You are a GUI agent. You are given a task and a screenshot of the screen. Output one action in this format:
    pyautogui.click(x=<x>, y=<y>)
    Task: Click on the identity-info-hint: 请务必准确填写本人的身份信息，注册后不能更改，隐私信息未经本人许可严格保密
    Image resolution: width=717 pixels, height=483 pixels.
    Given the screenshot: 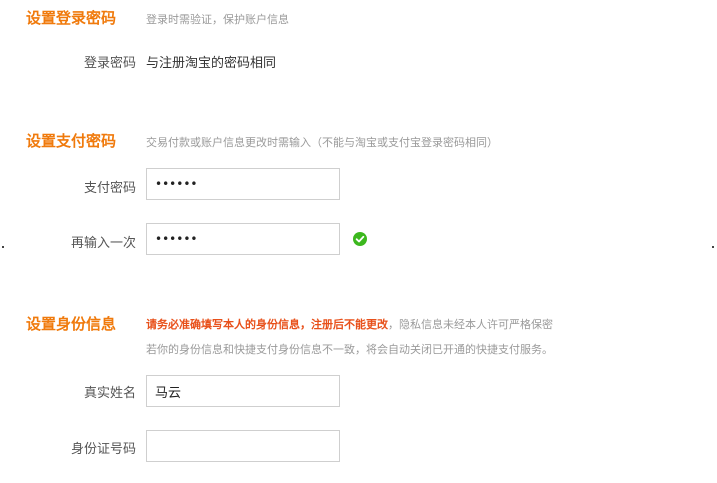 What is the action you would take?
    pyautogui.click(x=349, y=324)
    